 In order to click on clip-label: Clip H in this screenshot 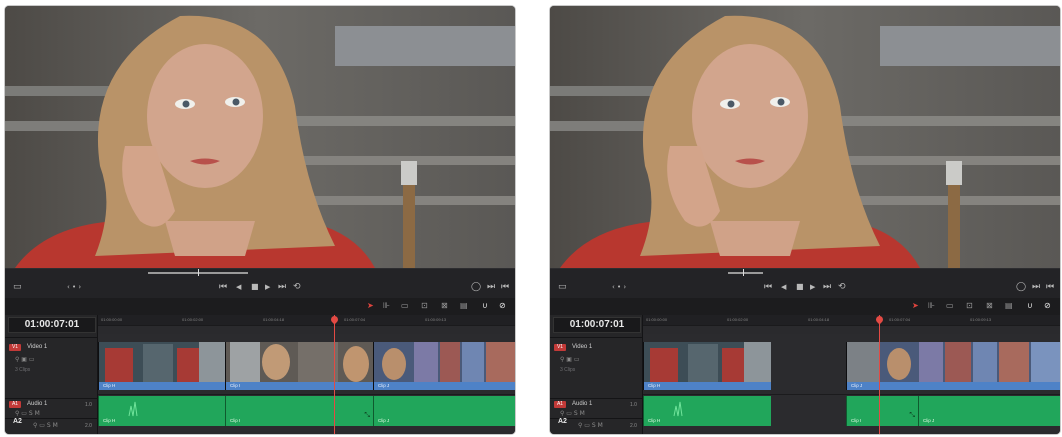, I will do `click(109, 420)`.